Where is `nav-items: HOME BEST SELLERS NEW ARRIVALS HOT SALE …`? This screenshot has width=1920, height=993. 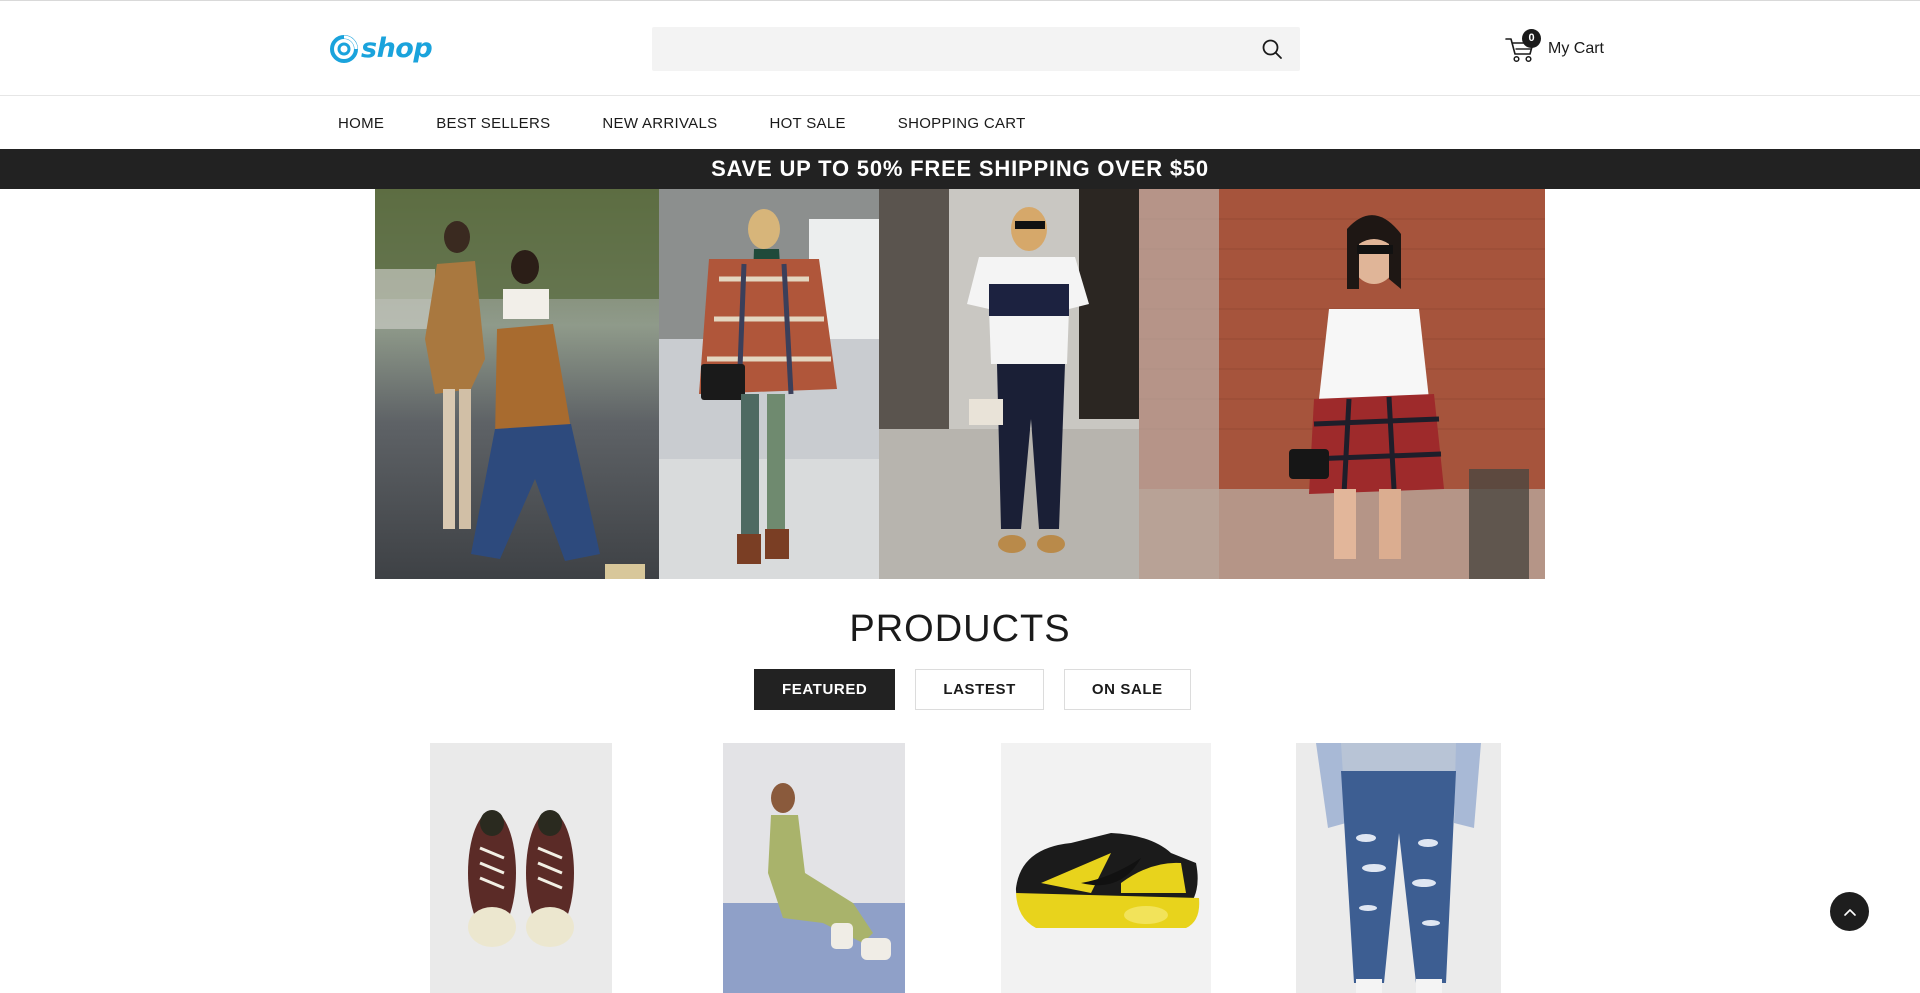 nav-items: HOME BEST SELLERS NEW ARRIVALS HOT SALE … is located at coordinates (708, 123).